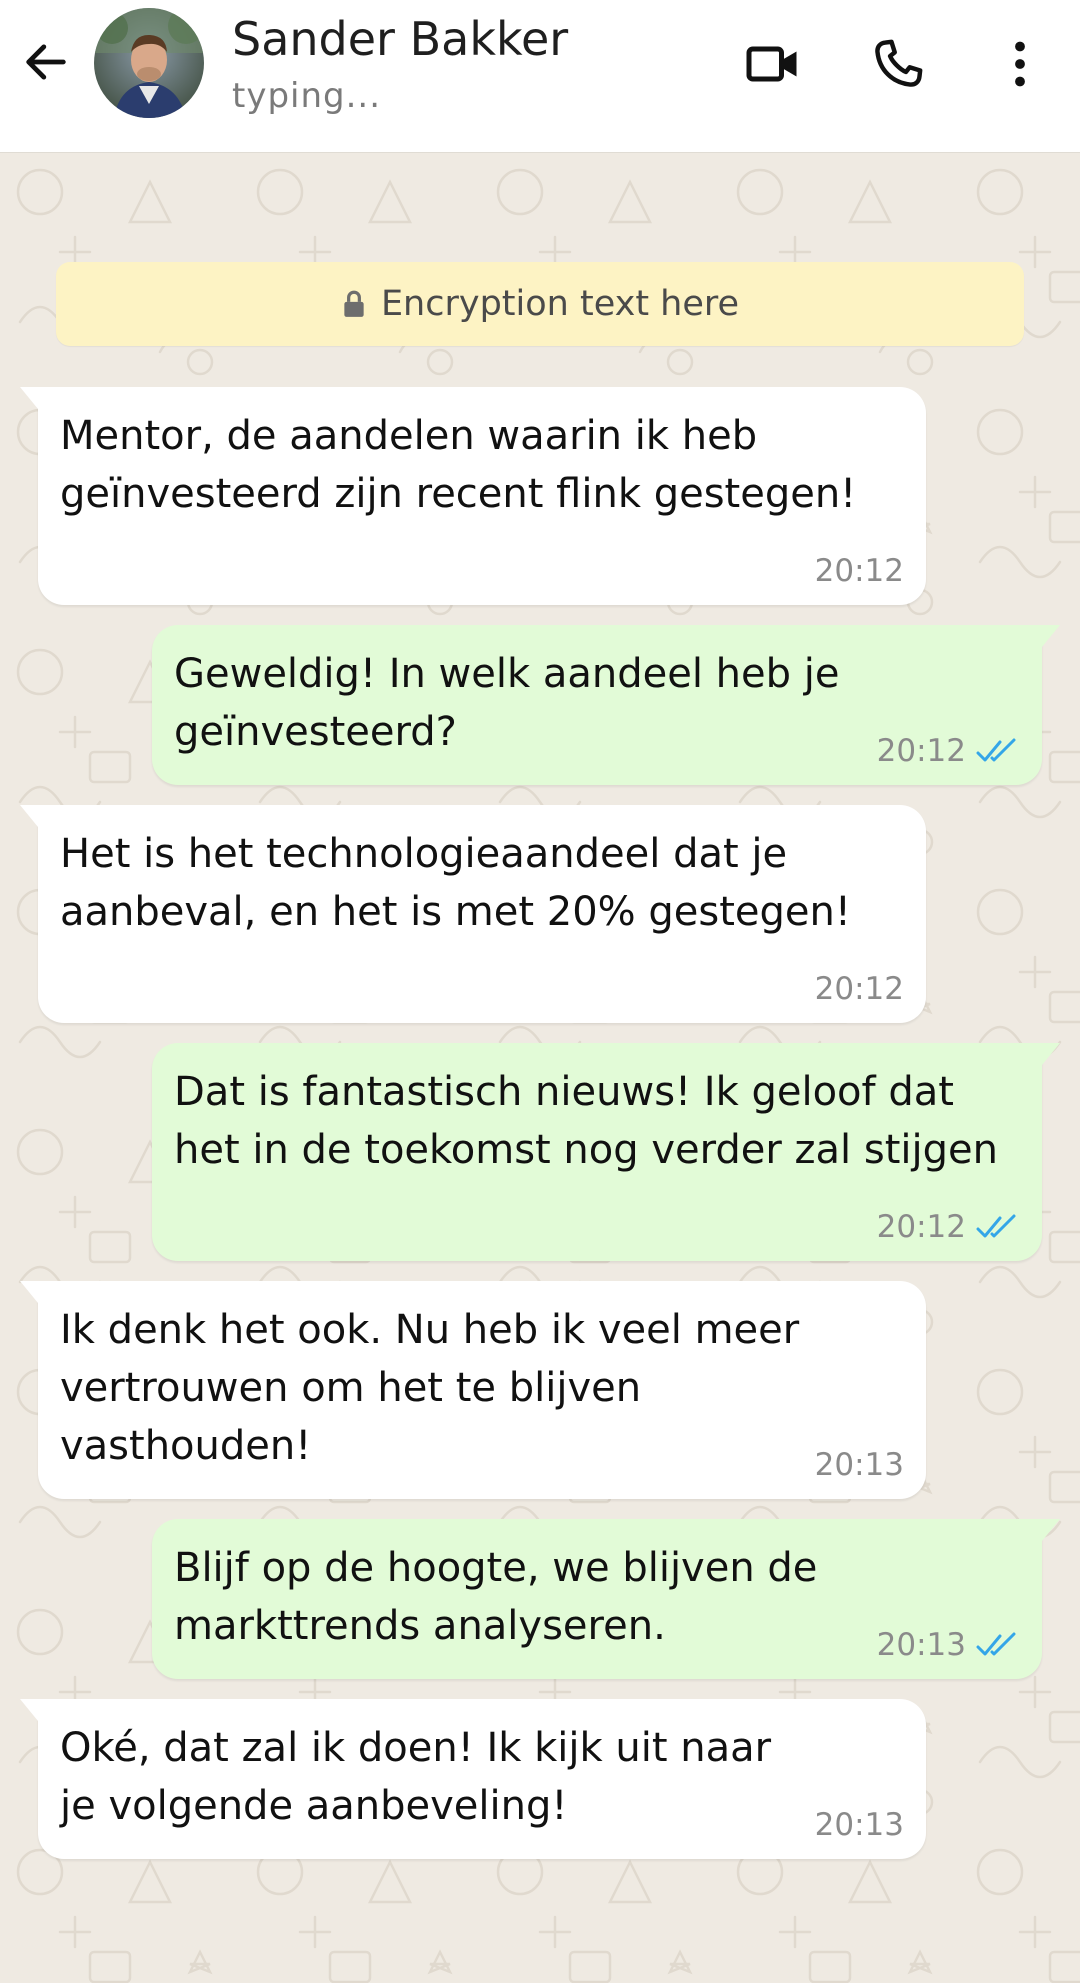 The width and height of the screenshot is (1080, 1983). I want to click on video-camera-icon, so click(771, 64).